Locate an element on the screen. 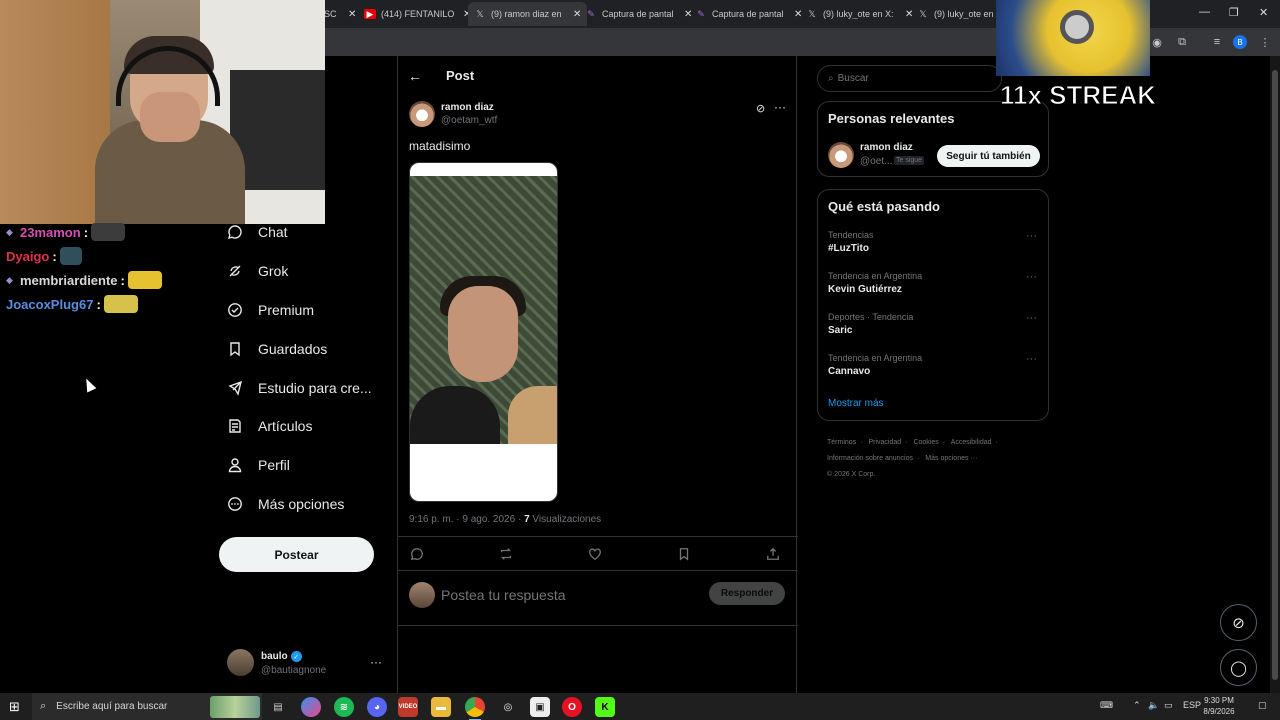 This screenshot has width=1280, height=720. account-more-icon: ··· is located at coordinates (376, 662).